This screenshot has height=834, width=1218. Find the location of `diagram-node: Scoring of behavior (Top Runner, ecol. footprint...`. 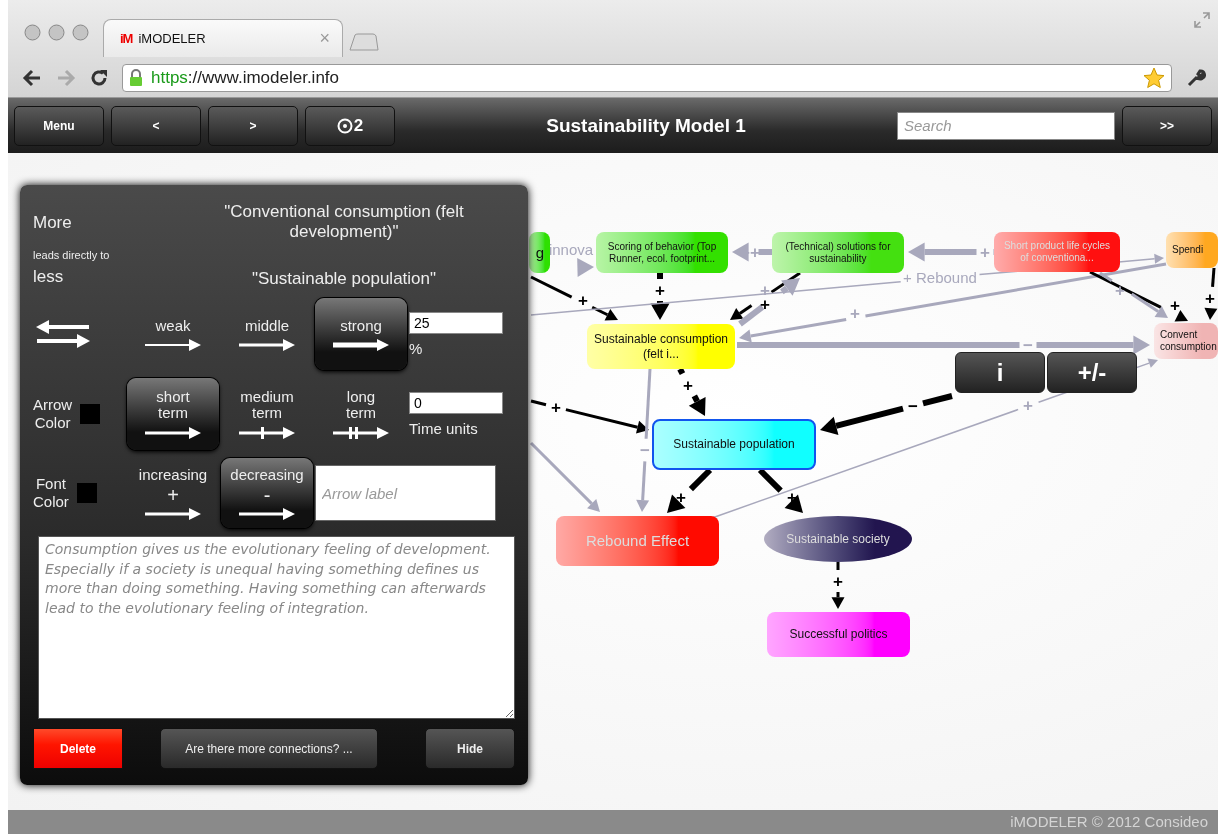

diagram-node: Scoring of behavior (Top Runner, ecol. footprint... is located at coordinates (662, 252).